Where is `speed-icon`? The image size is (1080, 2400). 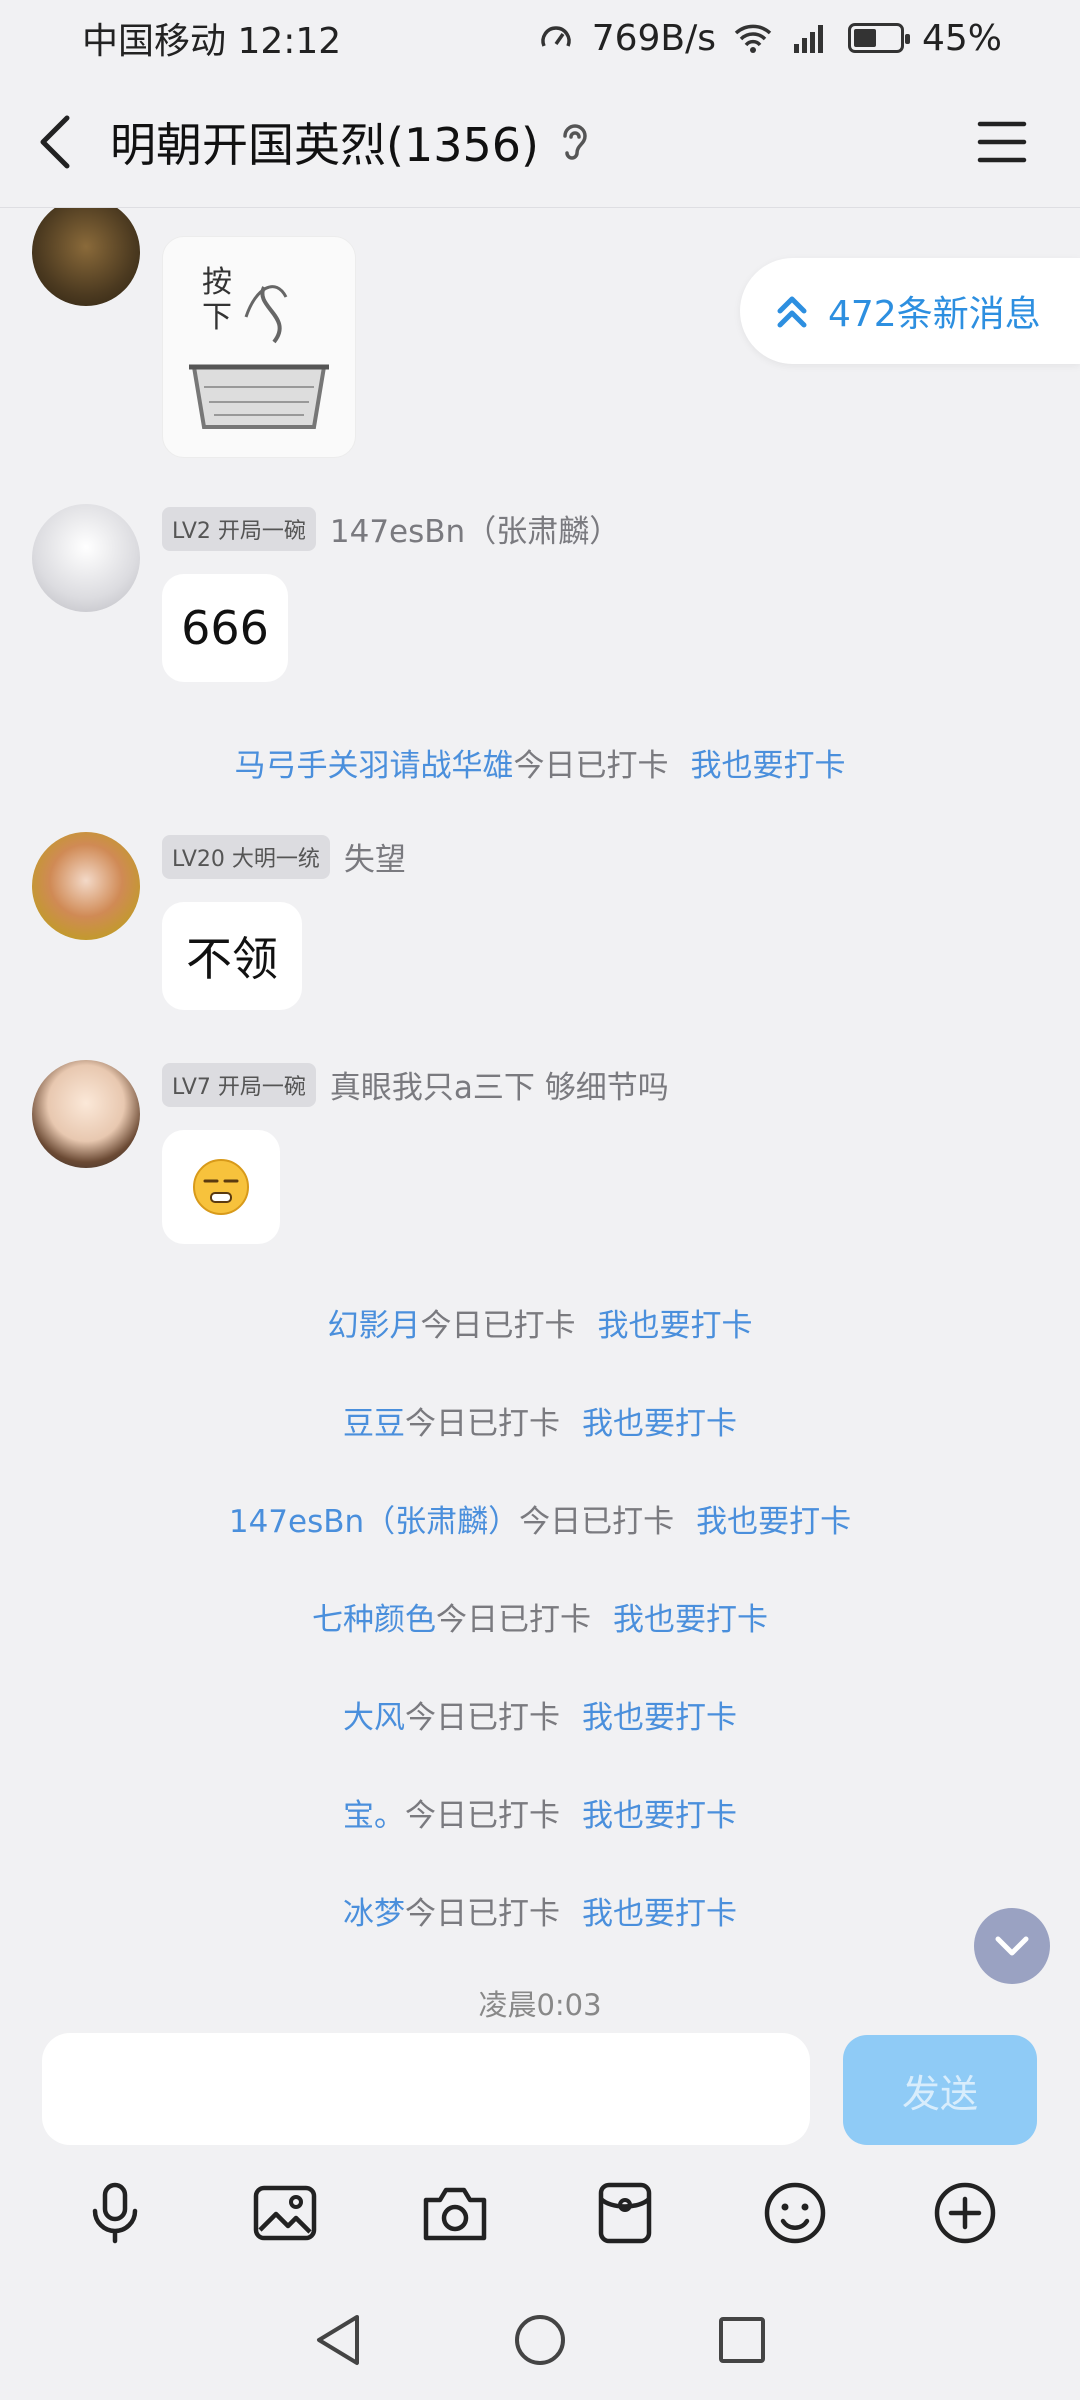 speed-icon is located at coordinates (555, 36).